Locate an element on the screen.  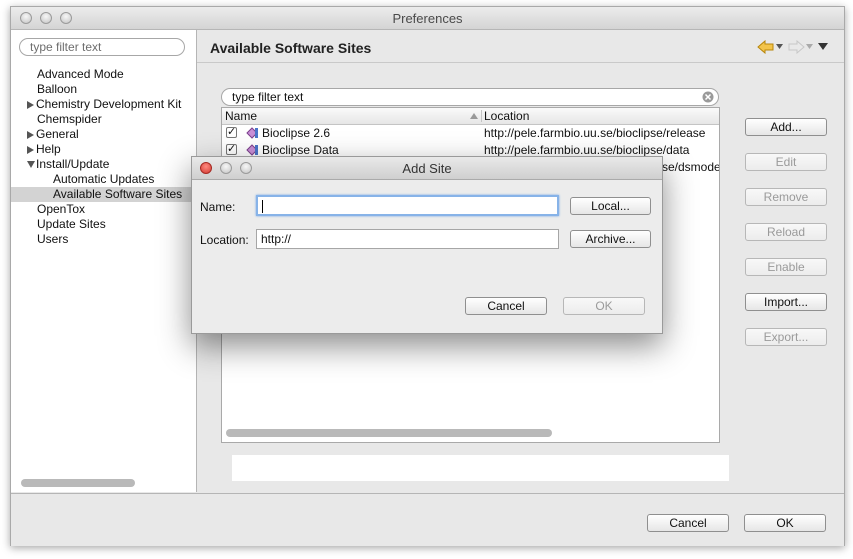
tree-item-label: Install/Update is located at coordinates (73, 164).